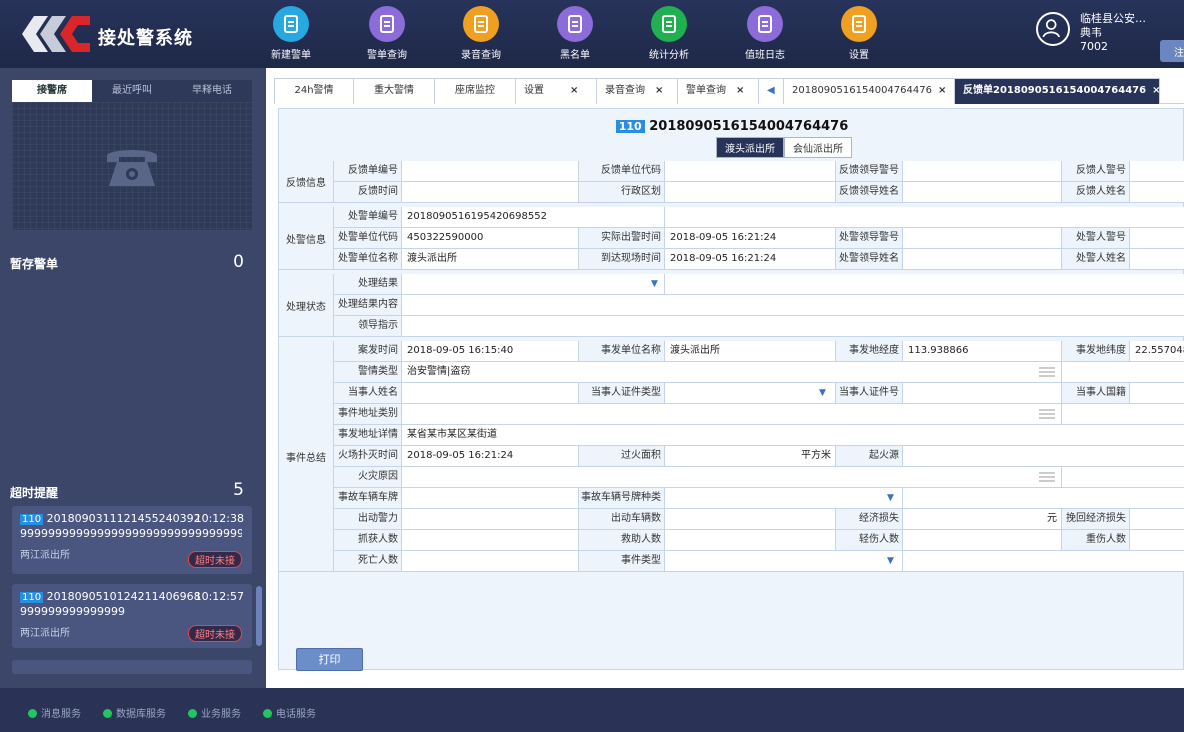  What do you see at coordinates (475, 91) in the screenshot?
I see `tab-seat-monitor: 座席监控` at bounding box center [475, 91].